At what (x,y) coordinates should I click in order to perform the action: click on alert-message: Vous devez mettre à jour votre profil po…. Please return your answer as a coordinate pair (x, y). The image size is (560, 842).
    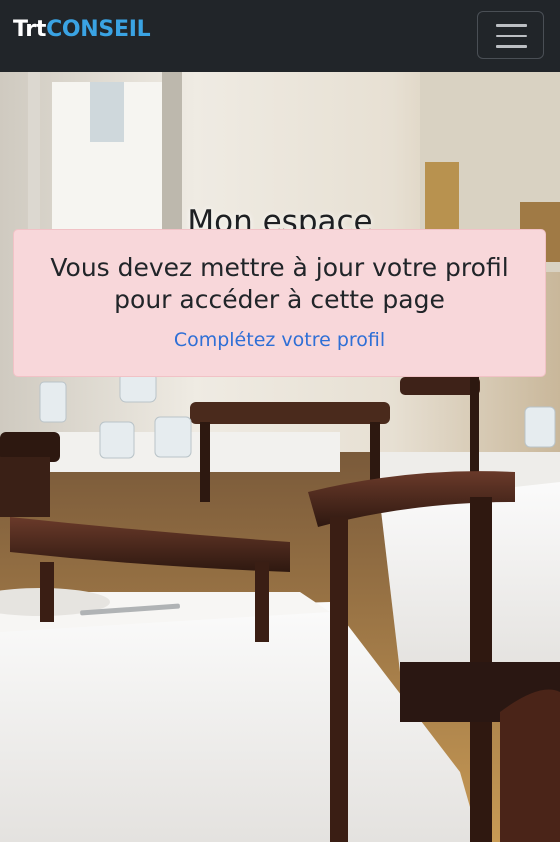
    Looking at the image, I should click on (279, 283).